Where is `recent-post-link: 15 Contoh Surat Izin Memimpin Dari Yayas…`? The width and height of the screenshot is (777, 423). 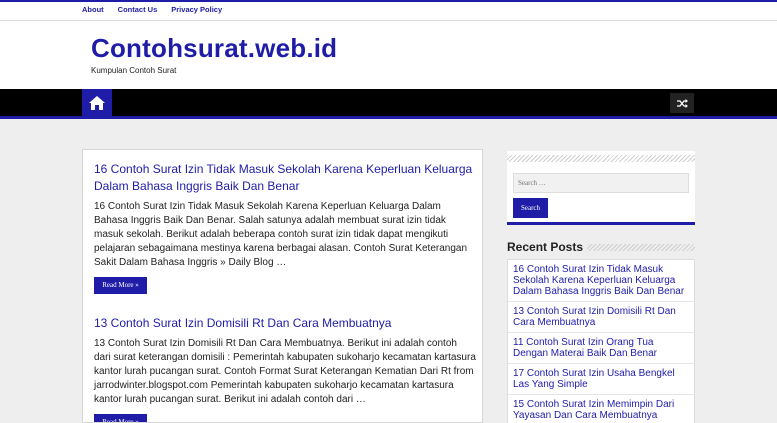
recent-post-link: 15 Contoh Surat Izin Memimpin Dari Yayas… is located at coordinates (601, 409).